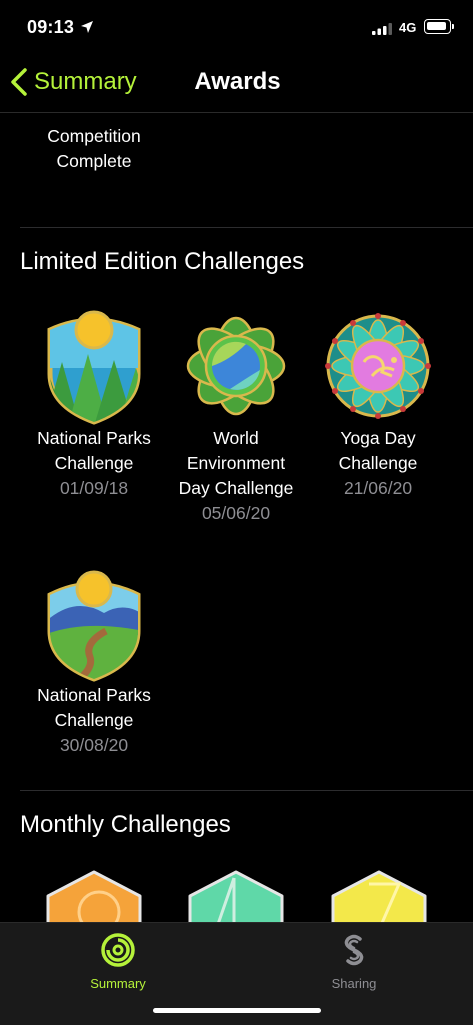 The height and width of the screenshot is (1025, 473). Describe the element at coordinates (94, 118) in the screenshot. I see `competition-medal-icon` at that location.